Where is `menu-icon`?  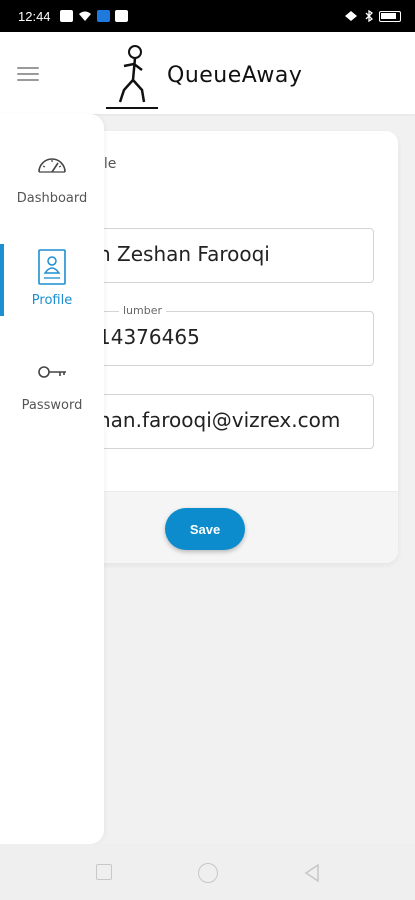
menu-icon is located at coordinates (28, 74).